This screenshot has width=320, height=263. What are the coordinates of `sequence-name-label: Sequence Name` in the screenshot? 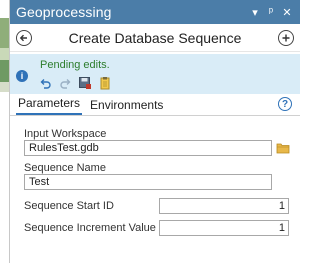 It's located at (65, 168).